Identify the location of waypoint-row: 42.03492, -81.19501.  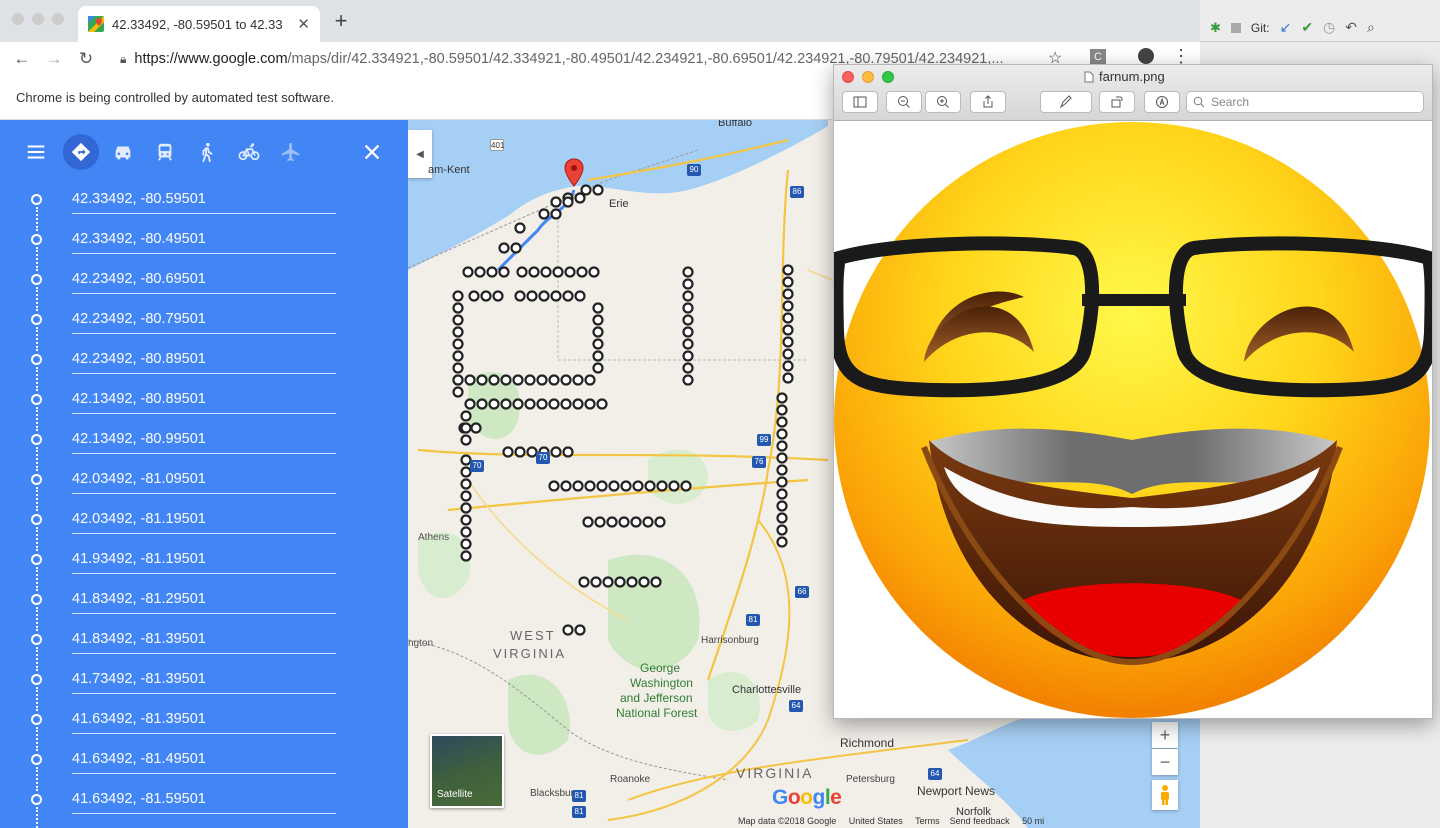
(204, 525).